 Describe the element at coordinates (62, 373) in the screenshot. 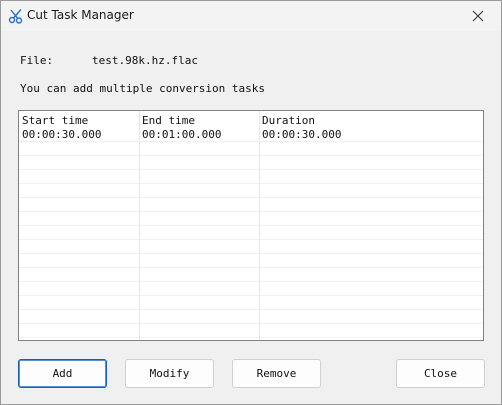

I see `add-button: Add` at that location.